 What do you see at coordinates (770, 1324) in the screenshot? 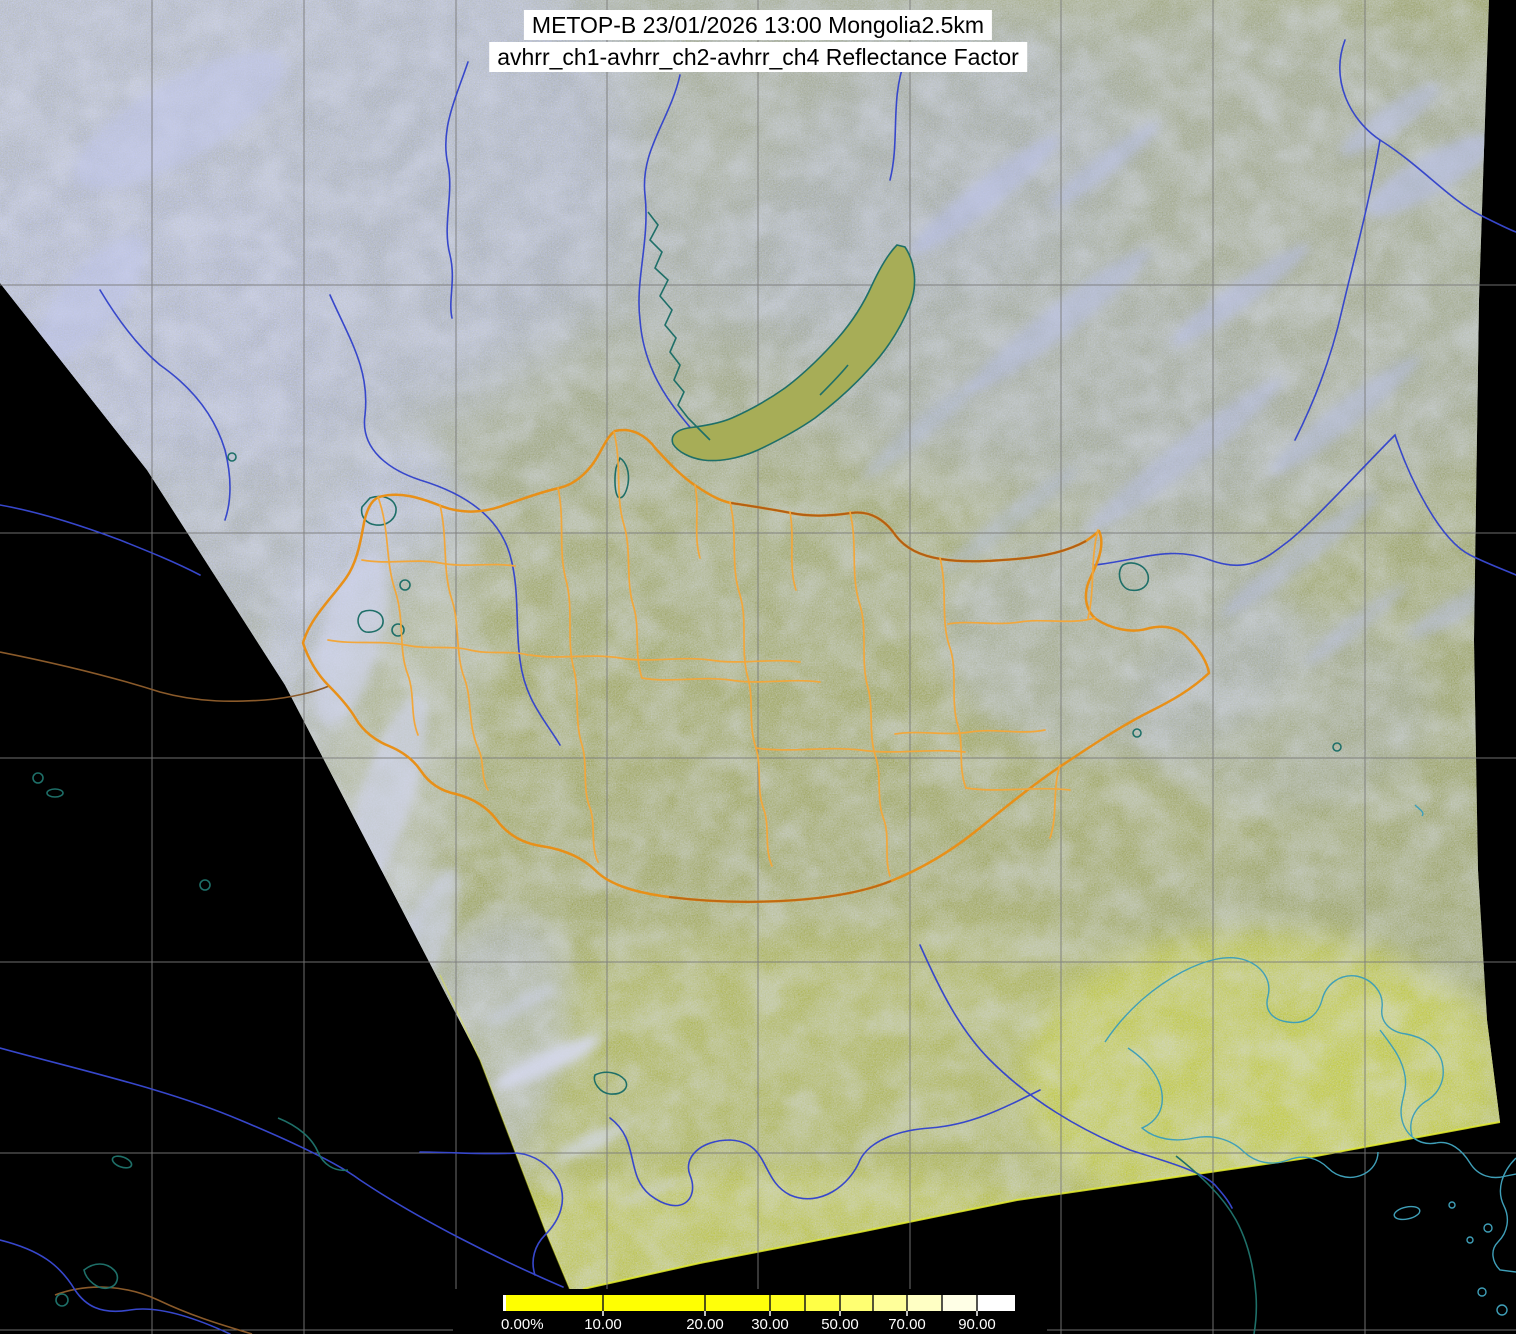
I see `colorbar-label: 30.00` at bounding box center [770, 1324].